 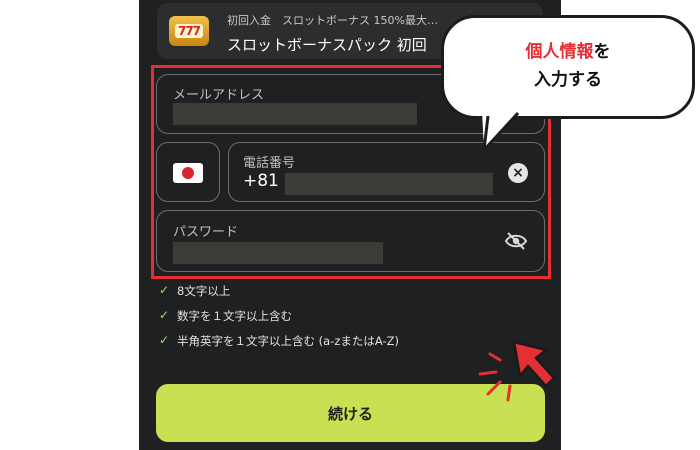 I want to click on eye-off-icon, so click(x=516, y=241).